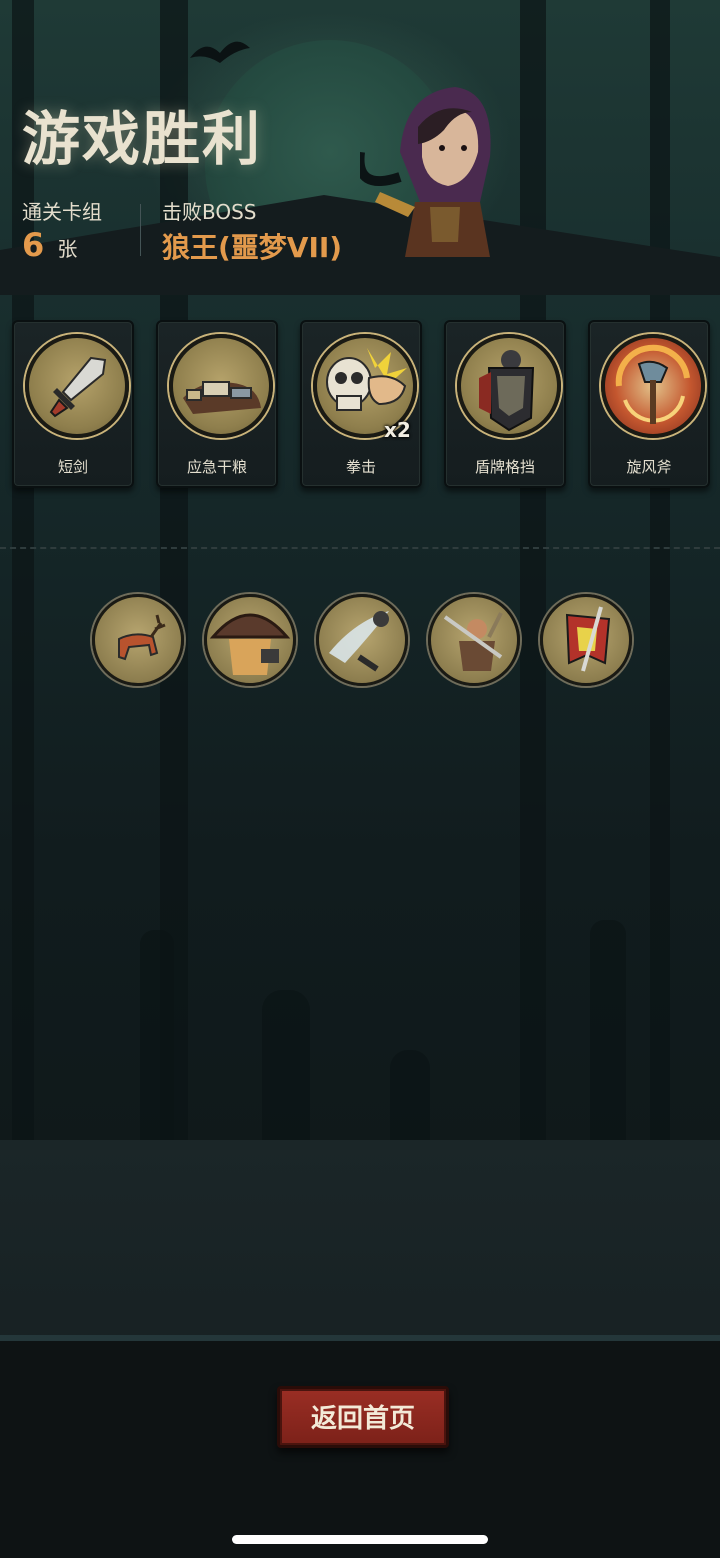 The width and height of the screenshot is (720, 1558). I want to click on card-count-badge: x2, so click(397, 430).